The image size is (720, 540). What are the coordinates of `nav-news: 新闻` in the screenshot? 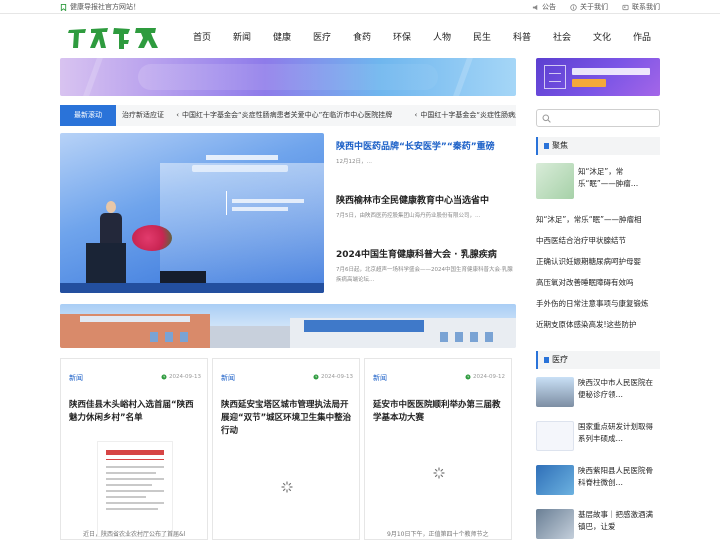 It's located at (242, 38).